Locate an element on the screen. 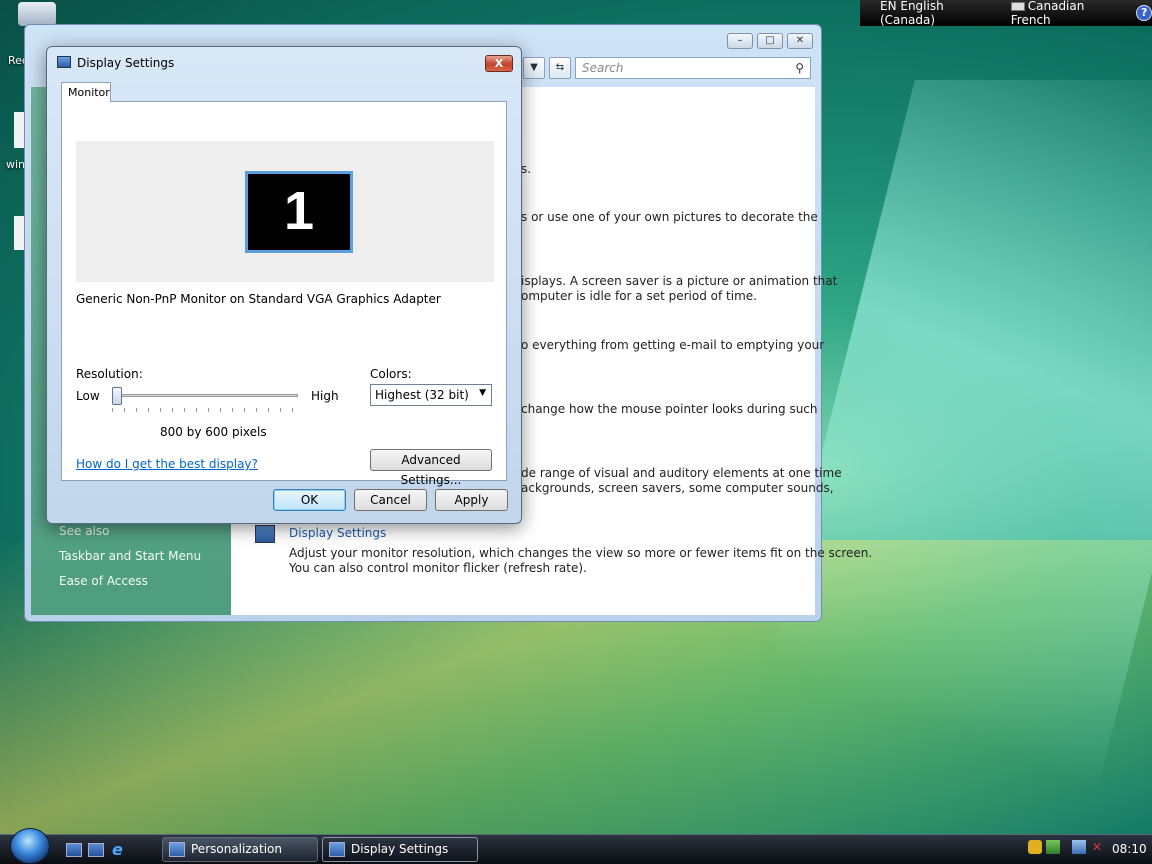  chevron-down-icon: ▼ is located at coordinates (482, 393).